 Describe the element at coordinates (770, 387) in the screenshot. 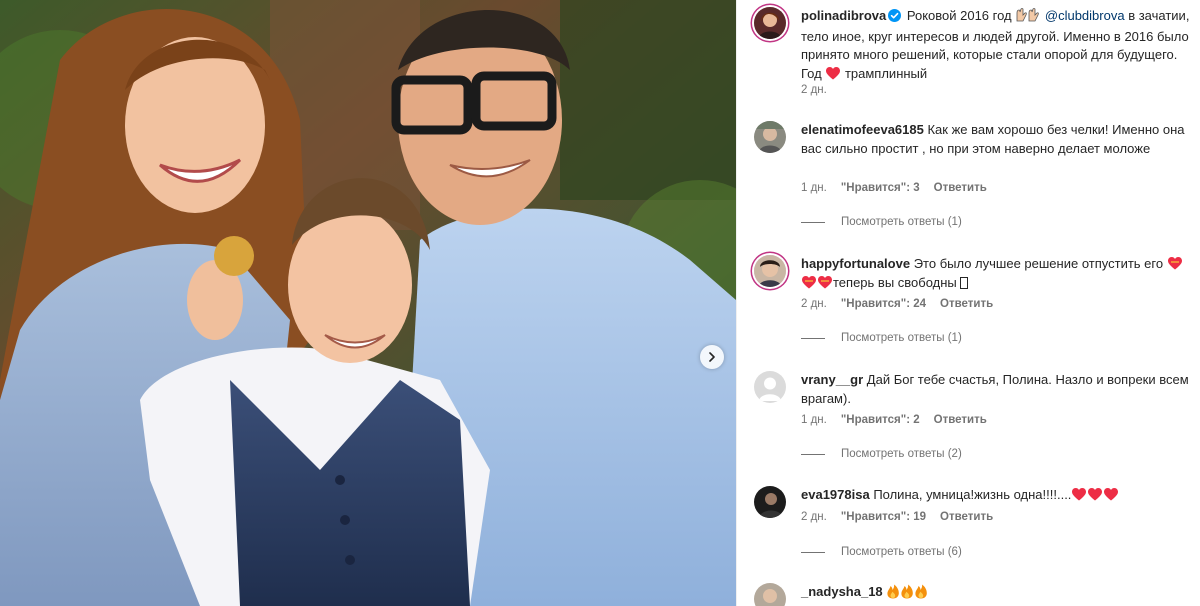

I see `default-avatar-icon` at that location.